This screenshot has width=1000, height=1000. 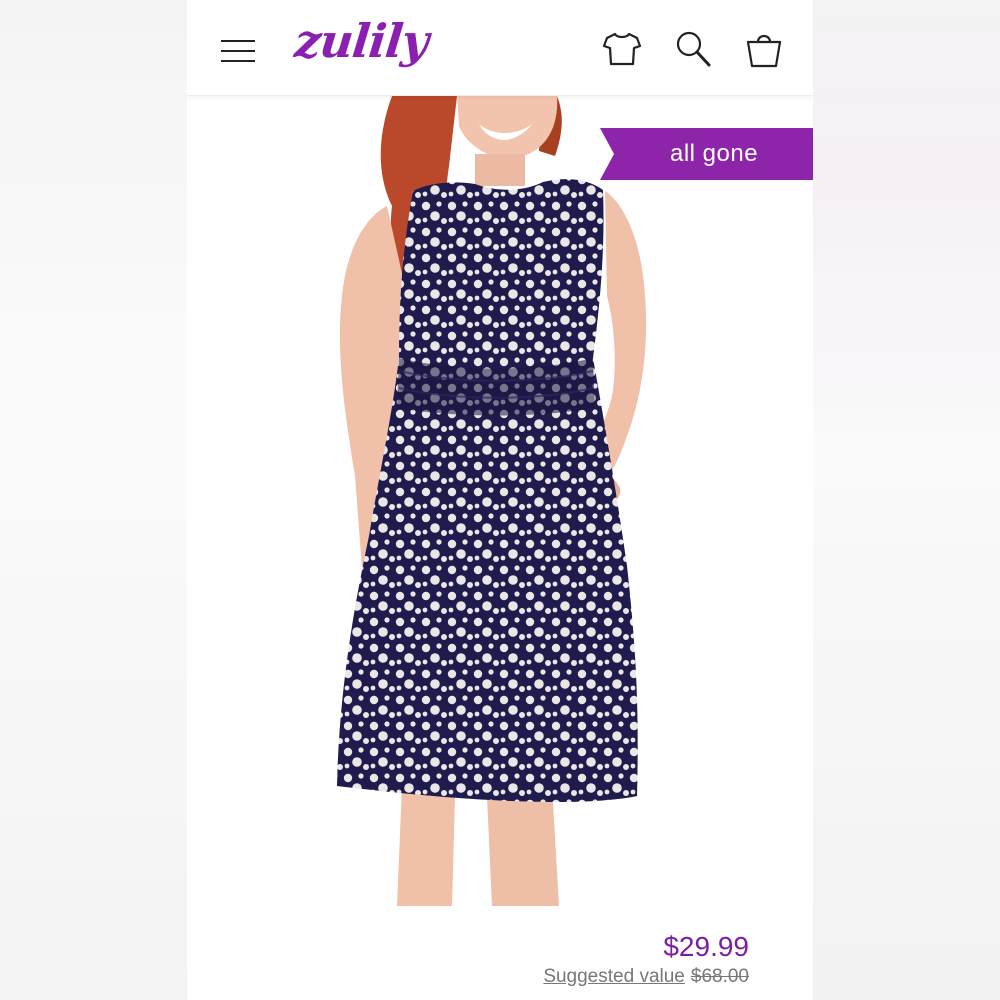 What do you see at coordinates (361, 41) in the screenshot?
I see `zulily-logo: zulily` at bounding box center [361, 41].